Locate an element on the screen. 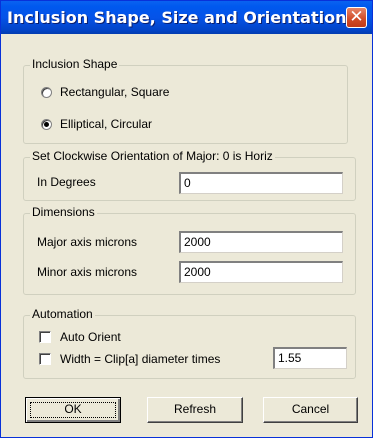 The height and width of the screenshot is (438, 373). refresh-button-label: Refresh is located at coordinates (195, 409).